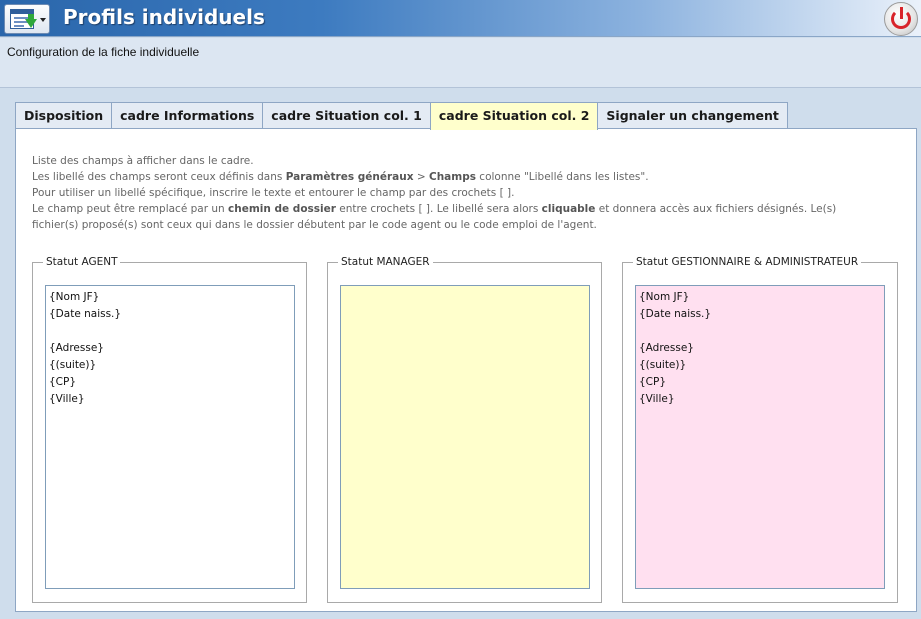 This screenshot has width=921, height=619. I want to click on title-bar: Profils individuels, so click(460, 18).